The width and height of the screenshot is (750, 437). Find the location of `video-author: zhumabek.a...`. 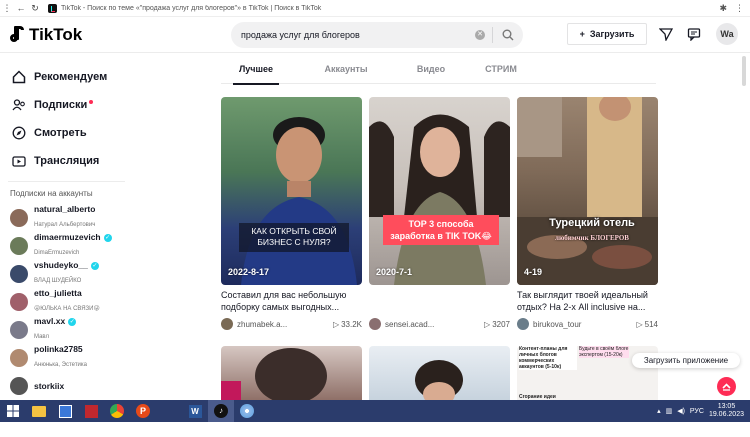

video-author: zhumabek.a... is located at coordinates (285, 324).